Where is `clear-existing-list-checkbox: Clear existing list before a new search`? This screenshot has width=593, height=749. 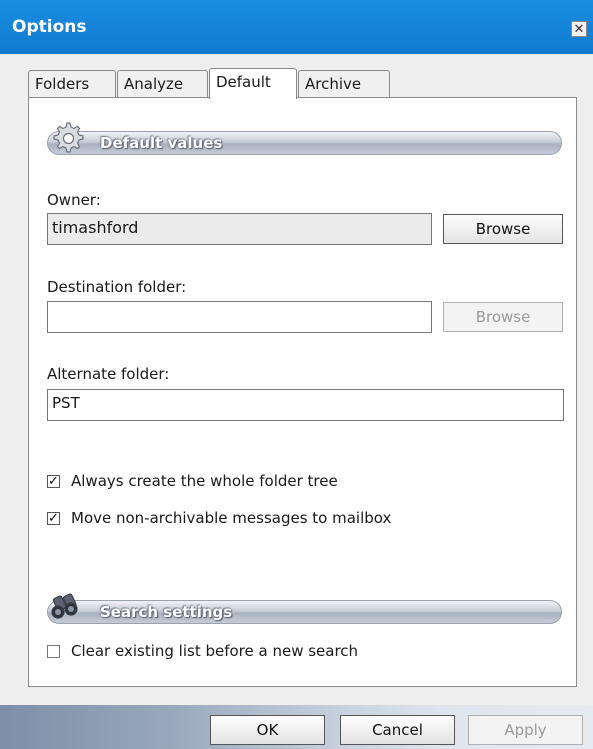 clear-existing-list-checkbox: Clear existing list before a new search is located at coordinates (202, 651).